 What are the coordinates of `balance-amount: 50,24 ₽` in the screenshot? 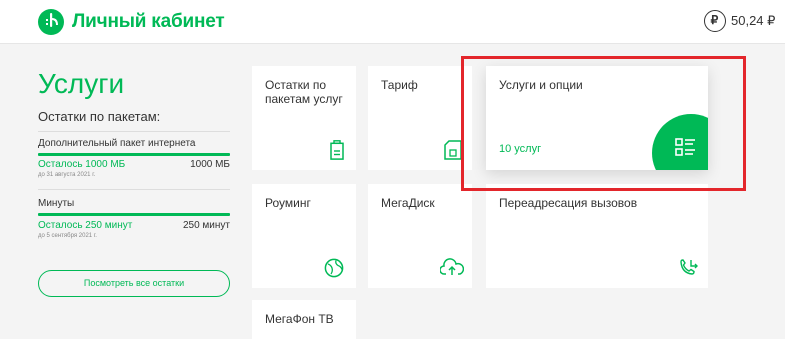 It's located at (753, 21).